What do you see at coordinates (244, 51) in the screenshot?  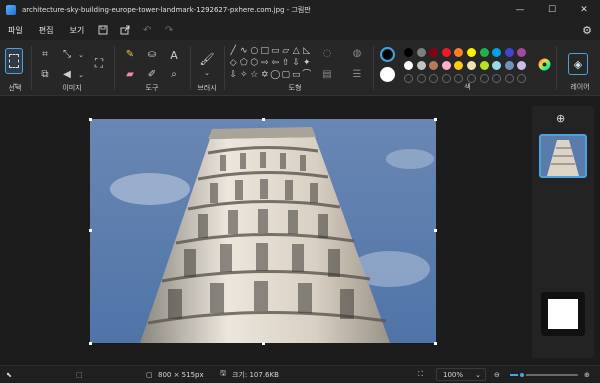 I see `shape-curve: ∿` at bounding box center [244, 51].